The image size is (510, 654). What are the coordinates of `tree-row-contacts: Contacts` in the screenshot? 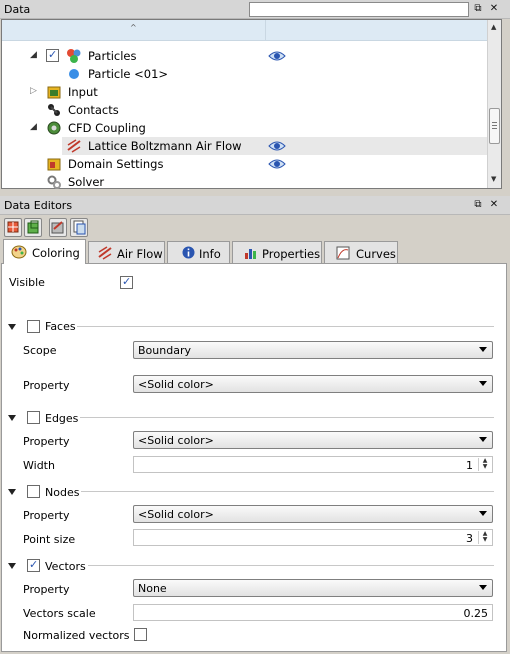 It's located at (245, 110).